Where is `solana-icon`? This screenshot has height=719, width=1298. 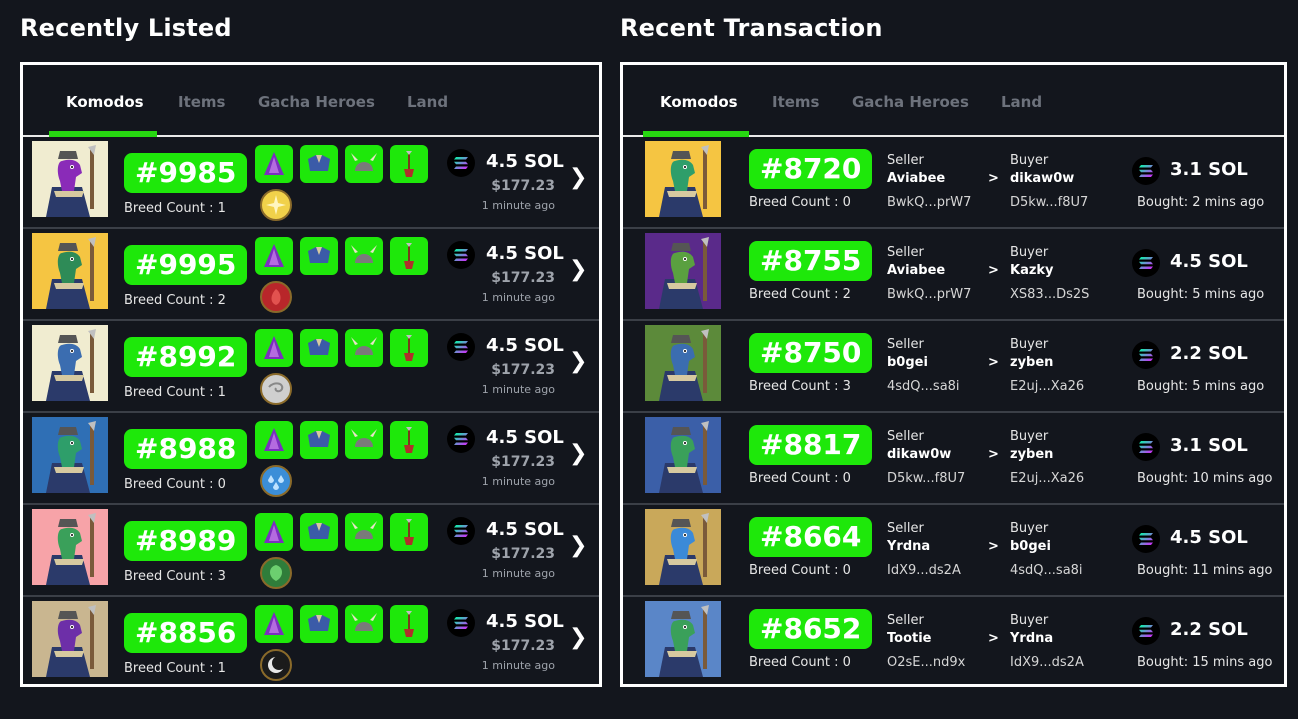 solana-icon is located at coordinates (1146, 447).